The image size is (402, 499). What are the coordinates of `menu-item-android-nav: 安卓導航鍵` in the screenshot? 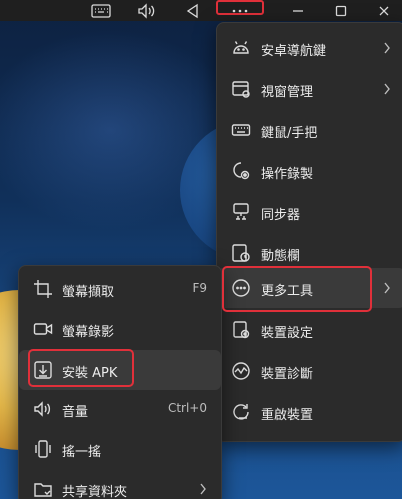 It's located at (309, 48).